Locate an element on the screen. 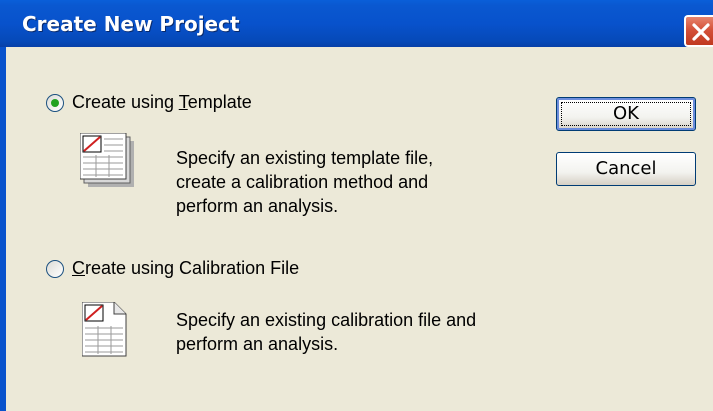 This screenshot has height=411, width=713. template-document-icon is located at coordinates (107, 160).